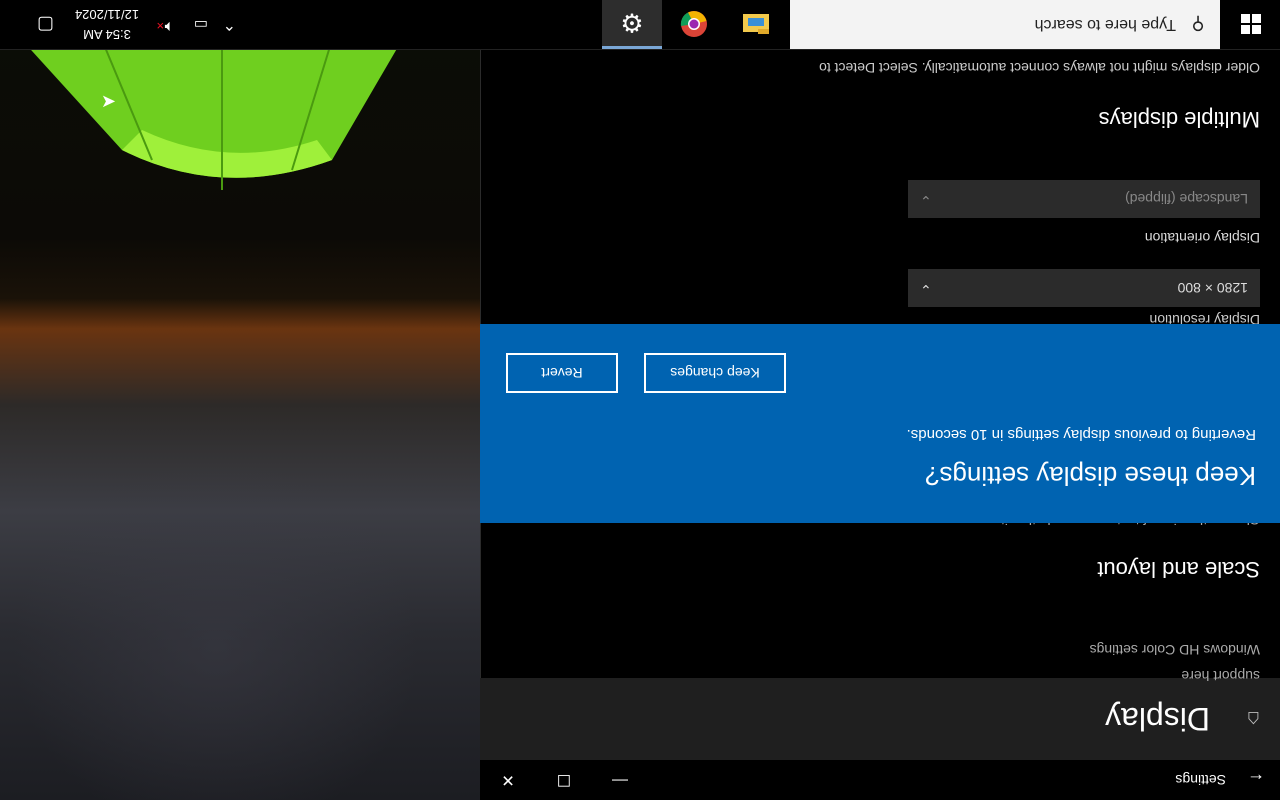  Describe the element at coordinates (620, 780) in the screenshot. I see `minimize-button: —` at that location.